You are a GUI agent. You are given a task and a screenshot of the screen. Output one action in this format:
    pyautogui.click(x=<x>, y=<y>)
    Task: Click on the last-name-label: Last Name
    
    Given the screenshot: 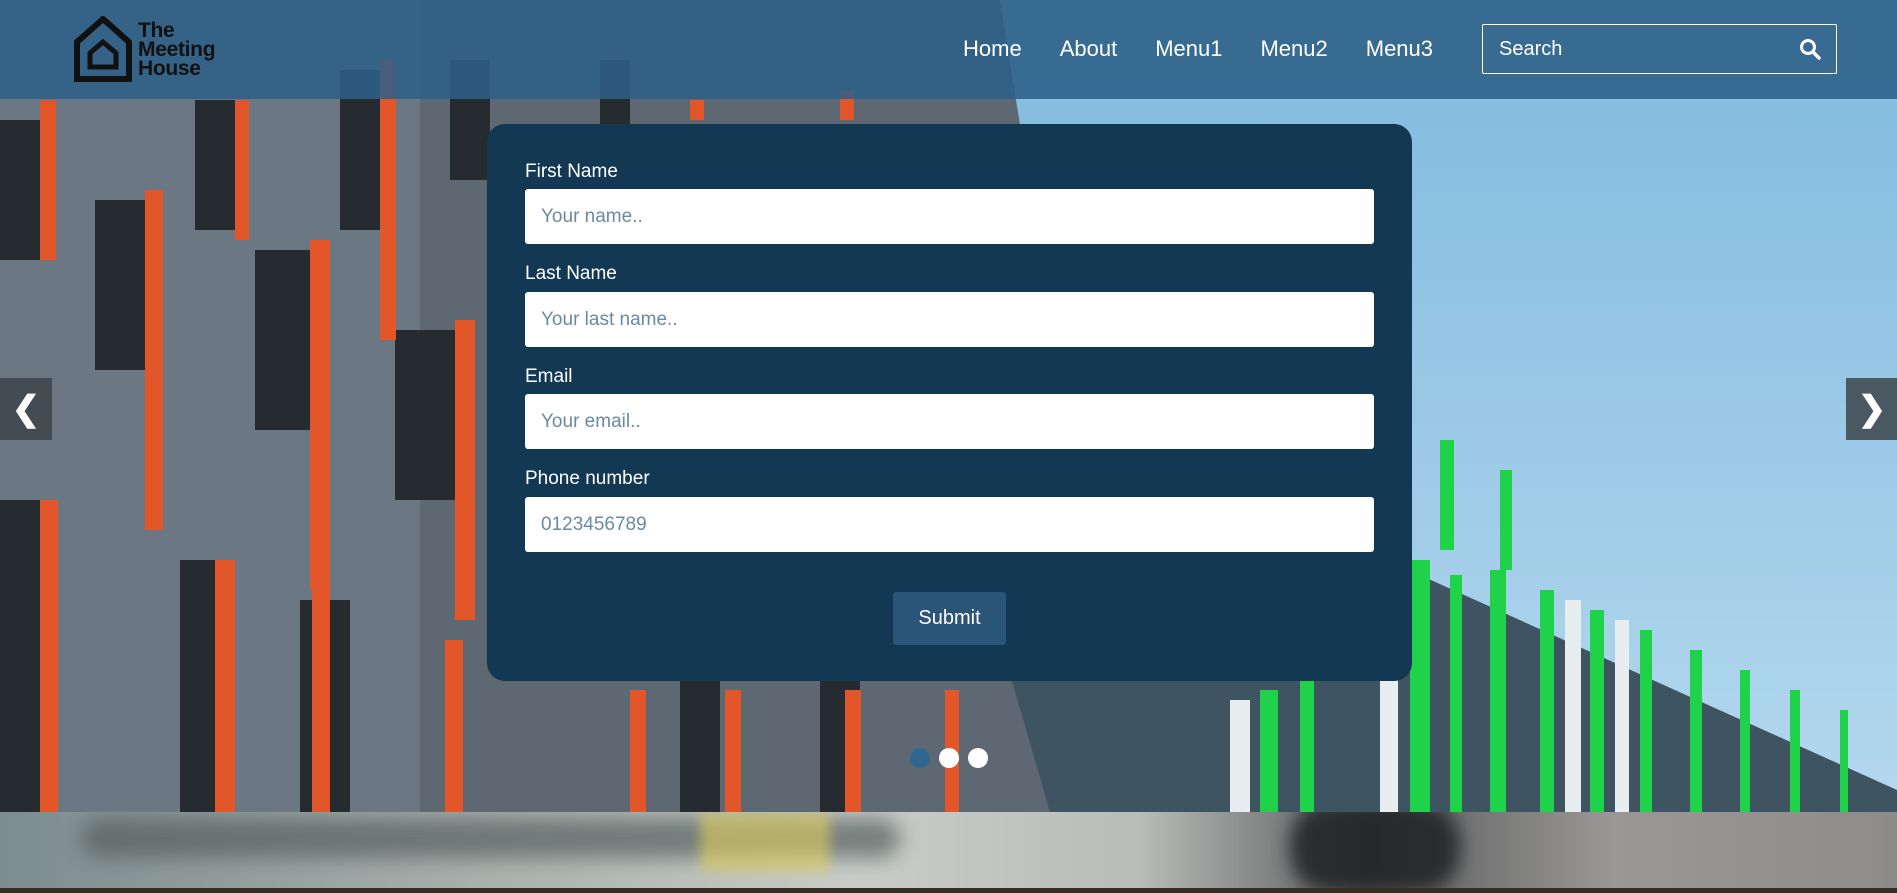 What is the action you would take?
    pyautogui.click(x=571, y=273)
    